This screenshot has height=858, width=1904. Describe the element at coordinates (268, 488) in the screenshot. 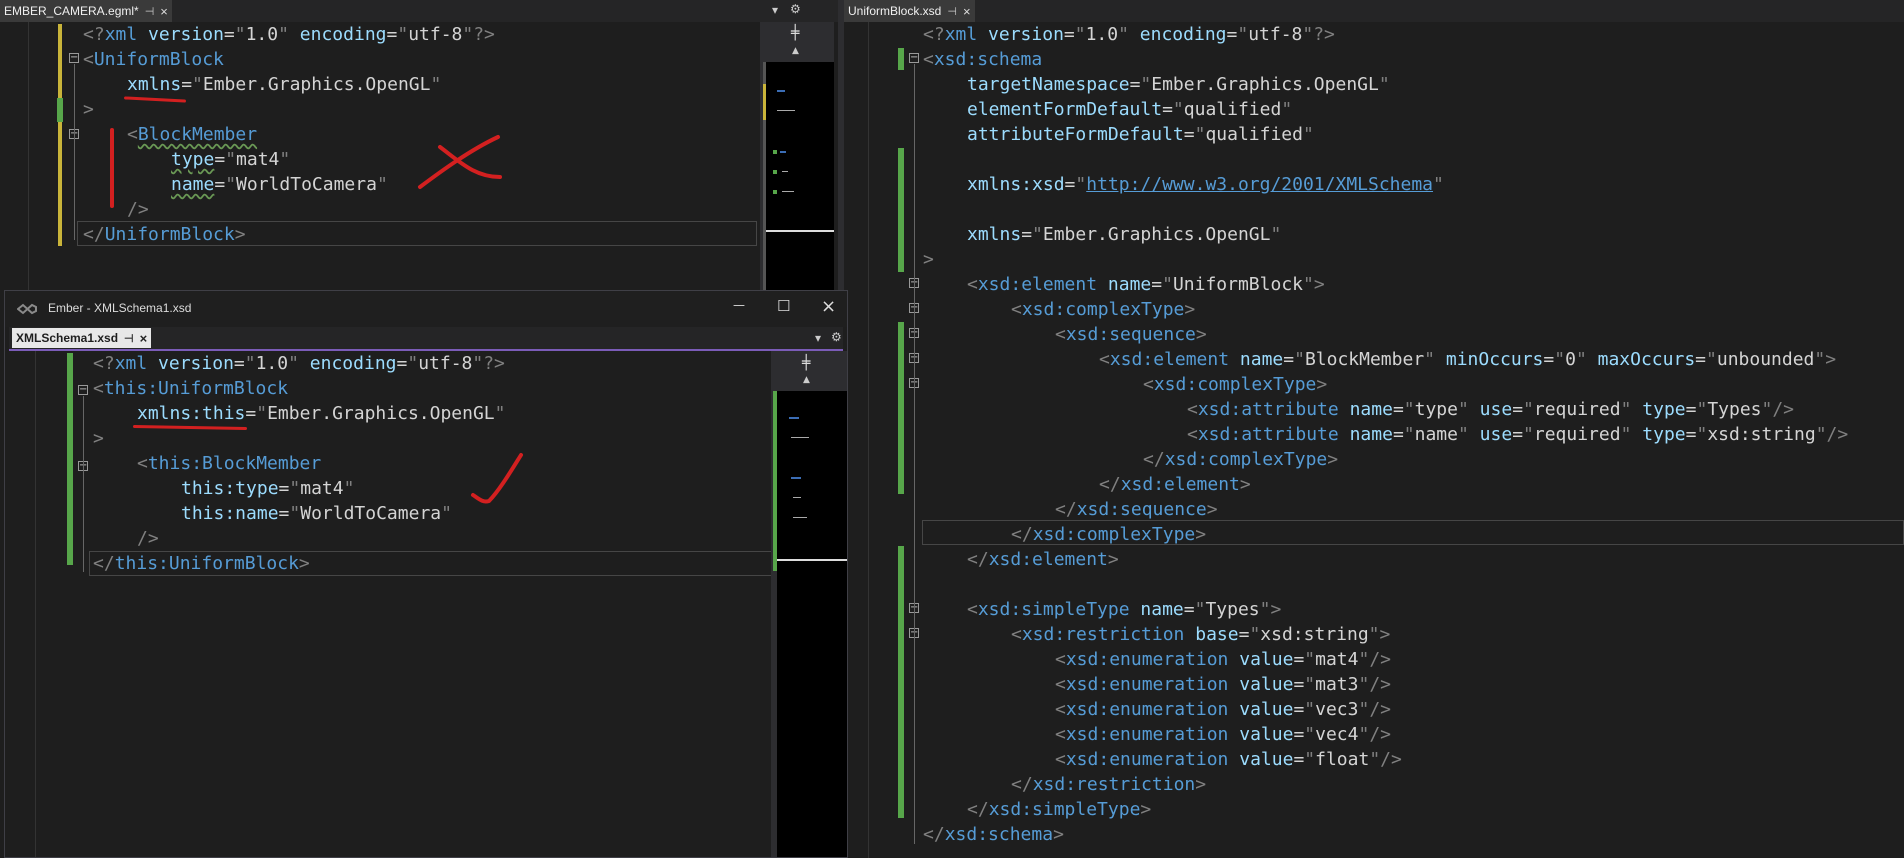

I see `code-line: this:type="mat4"` at that location.